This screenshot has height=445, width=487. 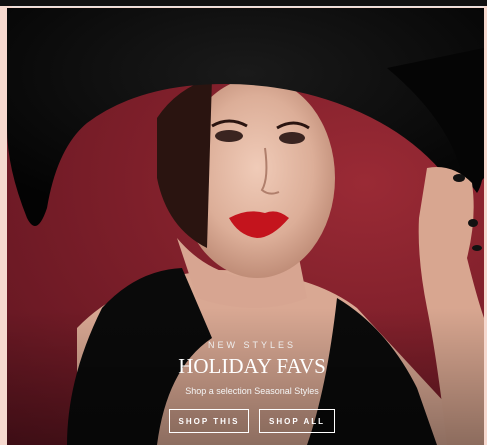 I want to click on hero-eyebrow: NEW STYLES, so click(x=251, y=345).